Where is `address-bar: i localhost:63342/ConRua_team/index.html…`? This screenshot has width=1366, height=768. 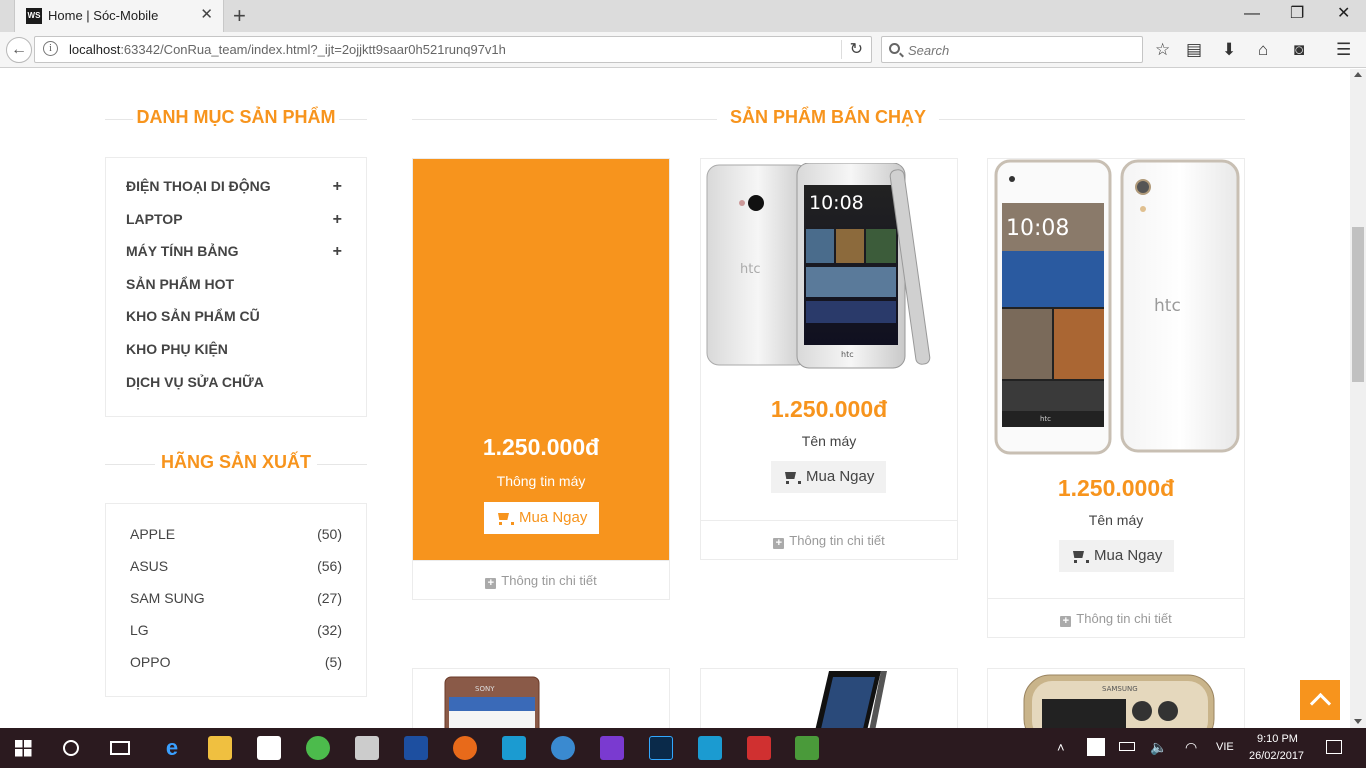
address-bar: i localhost:63342/ConRua_team/index.html… is located at coordinates (453, 49).